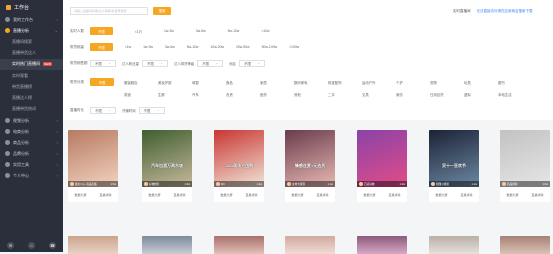 The height and width of the screenshot is (254, 553). I want to click on category-option: 二手, so click(345, 94).